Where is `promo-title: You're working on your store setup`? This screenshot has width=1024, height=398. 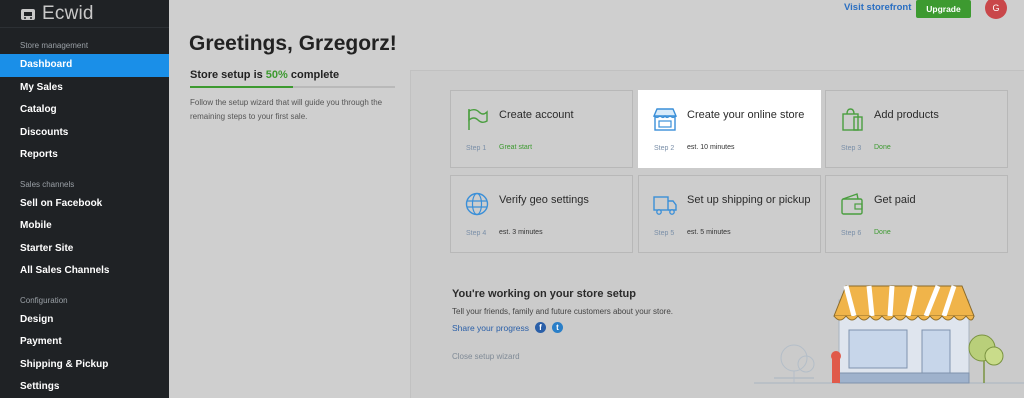
promo-title: You're working on your store setup is located at coordinates (544, 294).